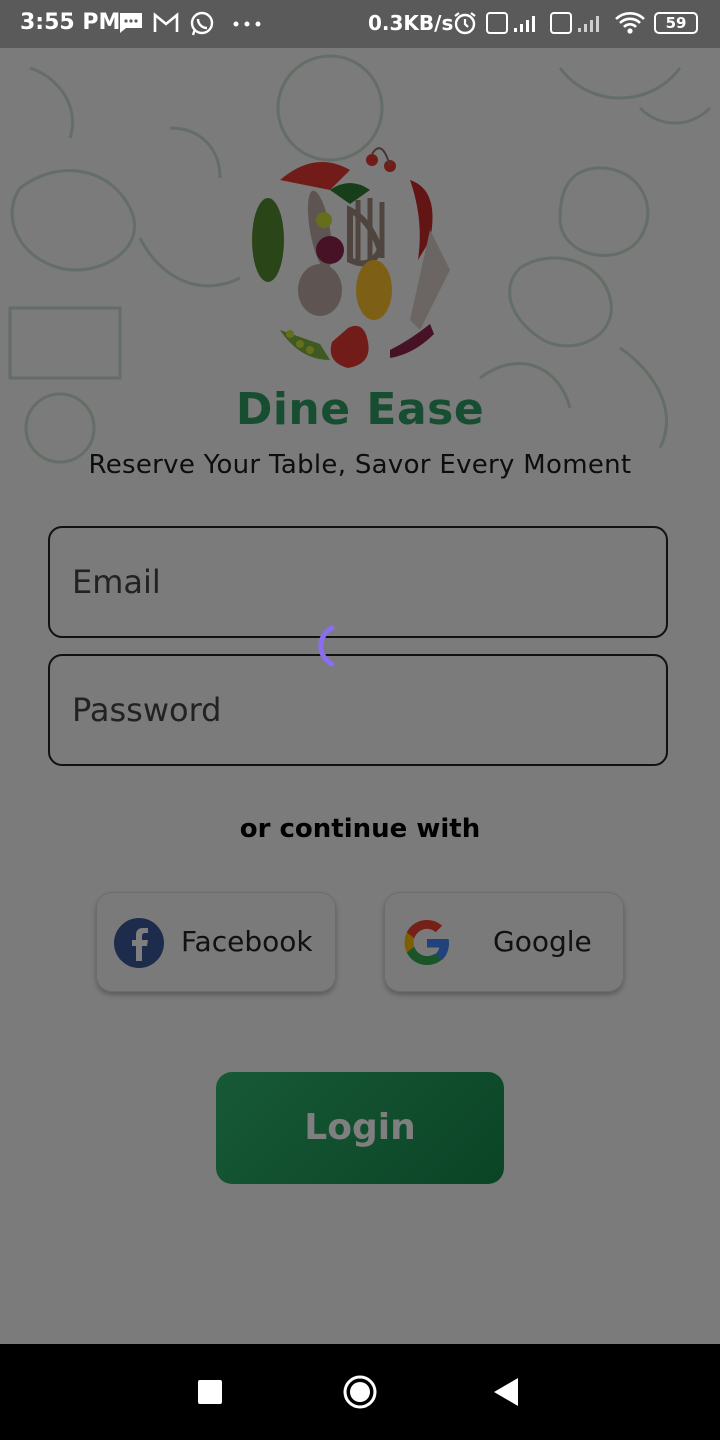  Describe the element at coordinates (341, 582) in the screenshot. I see `email-input` at that location.